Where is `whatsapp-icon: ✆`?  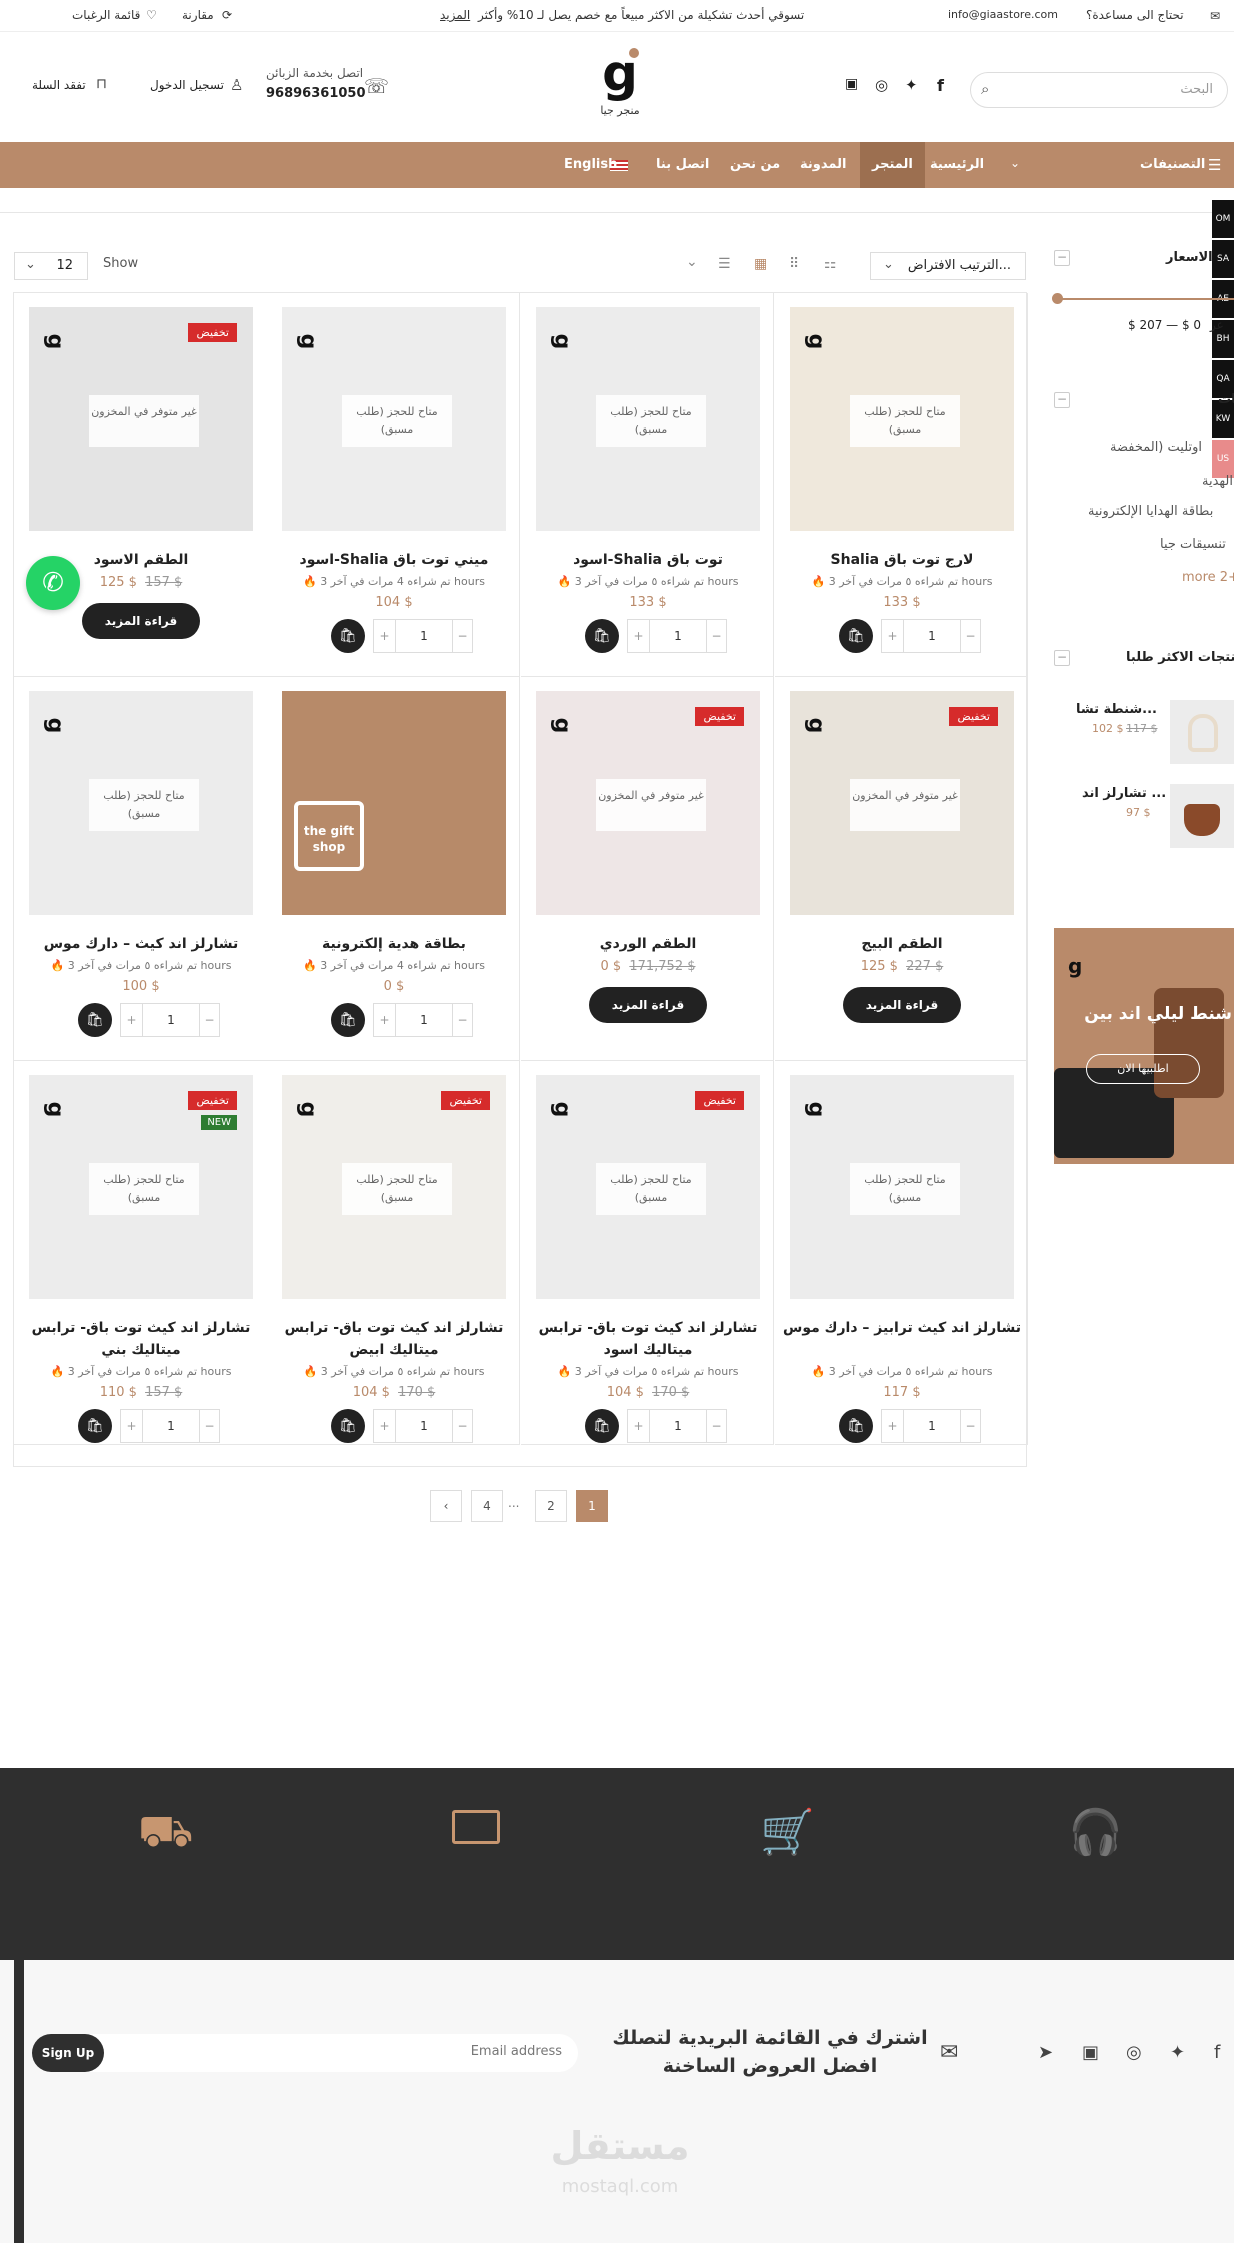
whatsapp-icon: ✆ is located at coordinates (53, 583).